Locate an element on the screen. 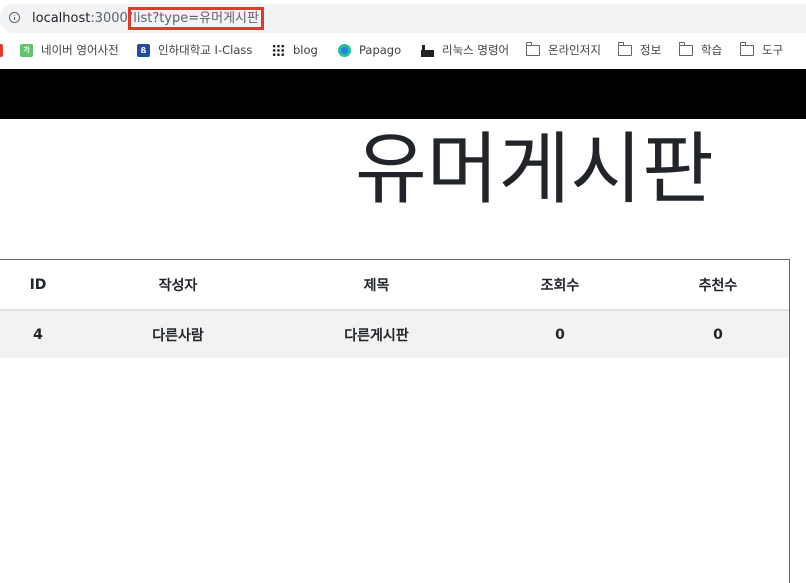  info-icon is located at coordinates (14, 17).